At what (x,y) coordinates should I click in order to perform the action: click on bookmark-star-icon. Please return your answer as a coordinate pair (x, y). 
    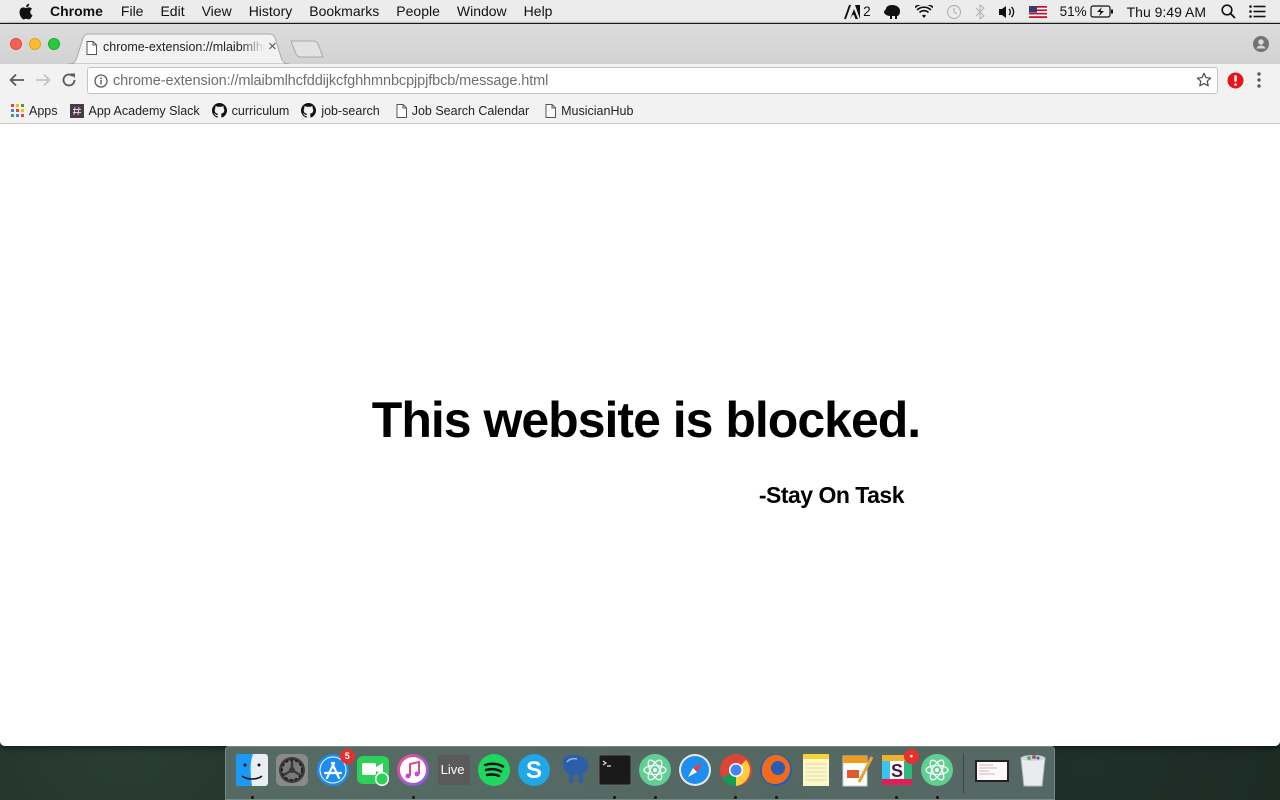
    Looking at the image, I should click on (1204, 82).